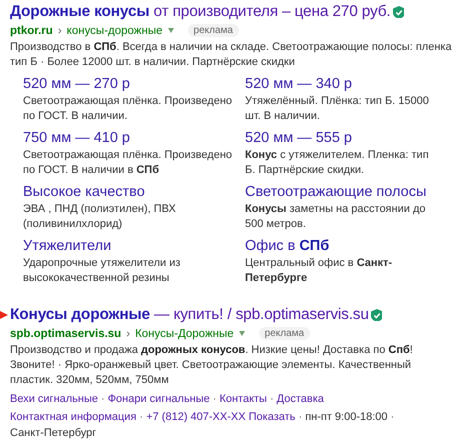 The width and height of the screenshot is (461, 448). What do you see at coordinates (337, 163) in the screenshot?
I see `sitelink-description: Конус с утяжелителем. Пленка: тип Б. Партнёрские скидки.` at bounding box center [337, 163].